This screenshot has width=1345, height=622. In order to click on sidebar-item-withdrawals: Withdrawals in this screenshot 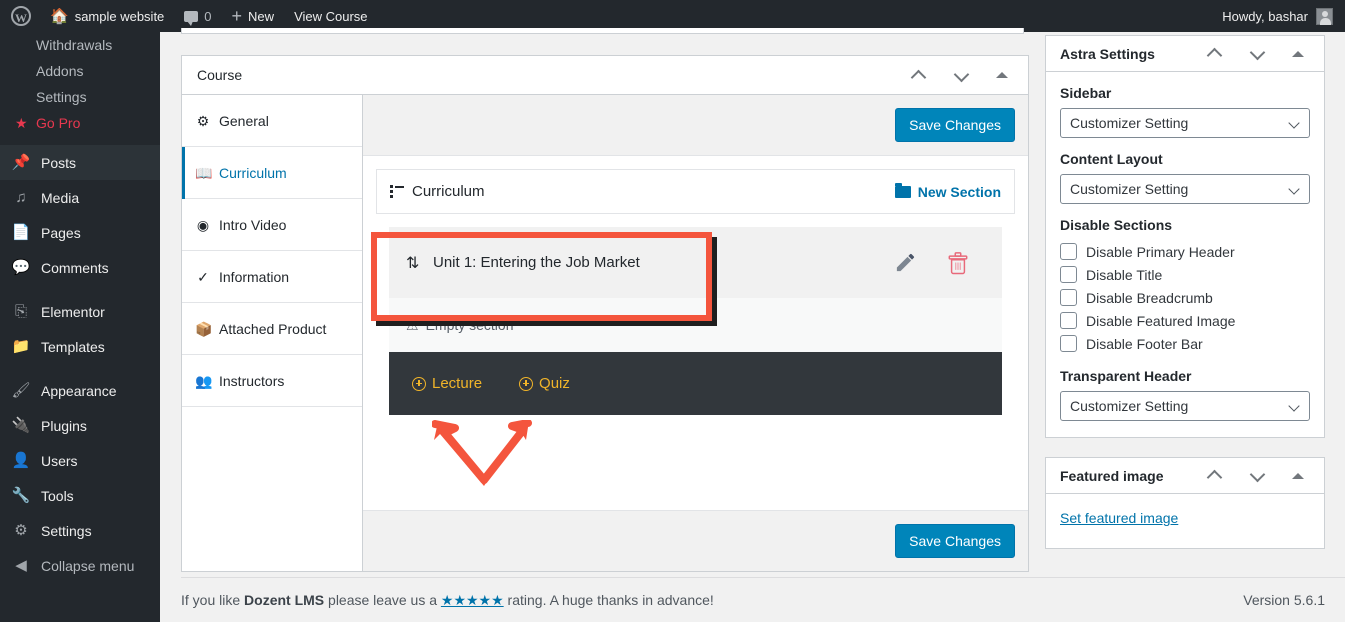, I will do `click(80, 45)`.